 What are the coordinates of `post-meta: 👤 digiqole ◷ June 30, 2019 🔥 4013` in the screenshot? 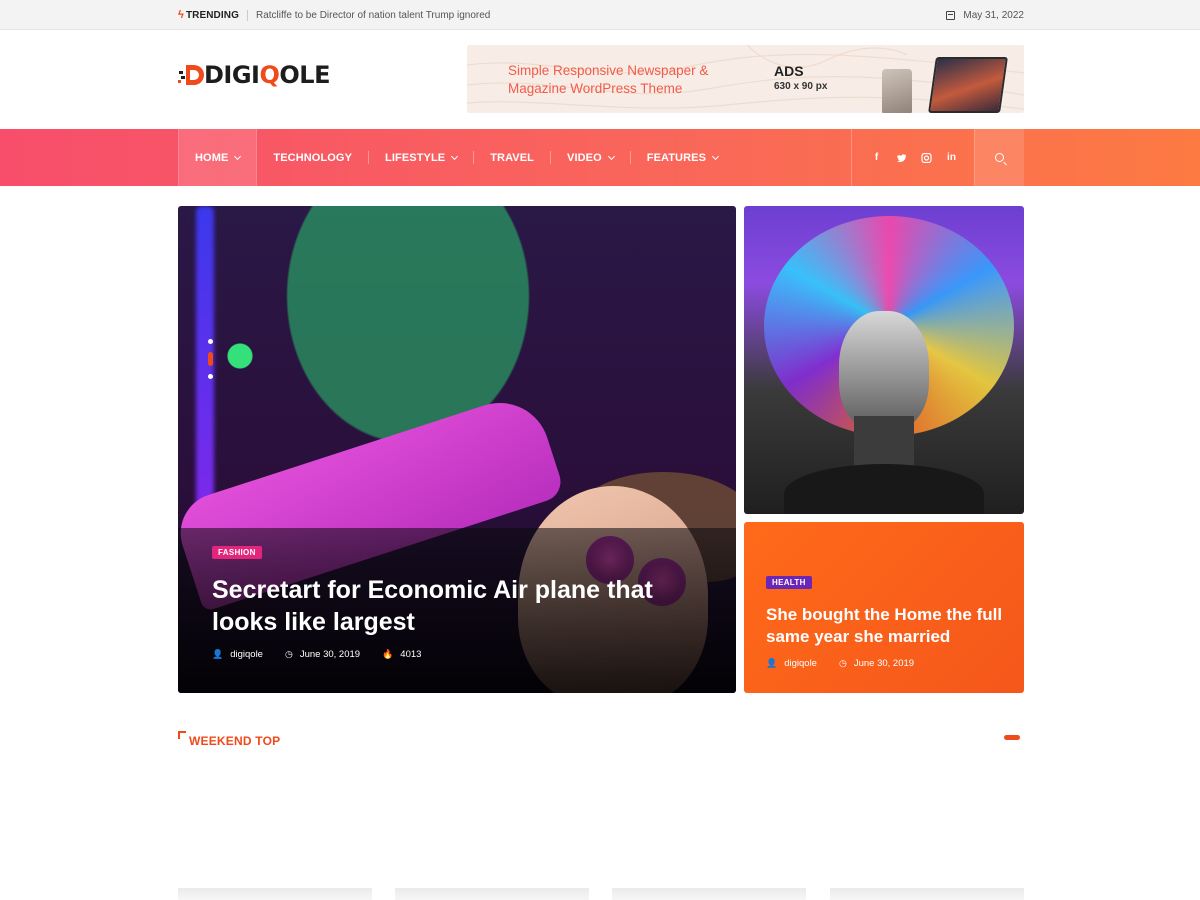 It's located at (316, 654).